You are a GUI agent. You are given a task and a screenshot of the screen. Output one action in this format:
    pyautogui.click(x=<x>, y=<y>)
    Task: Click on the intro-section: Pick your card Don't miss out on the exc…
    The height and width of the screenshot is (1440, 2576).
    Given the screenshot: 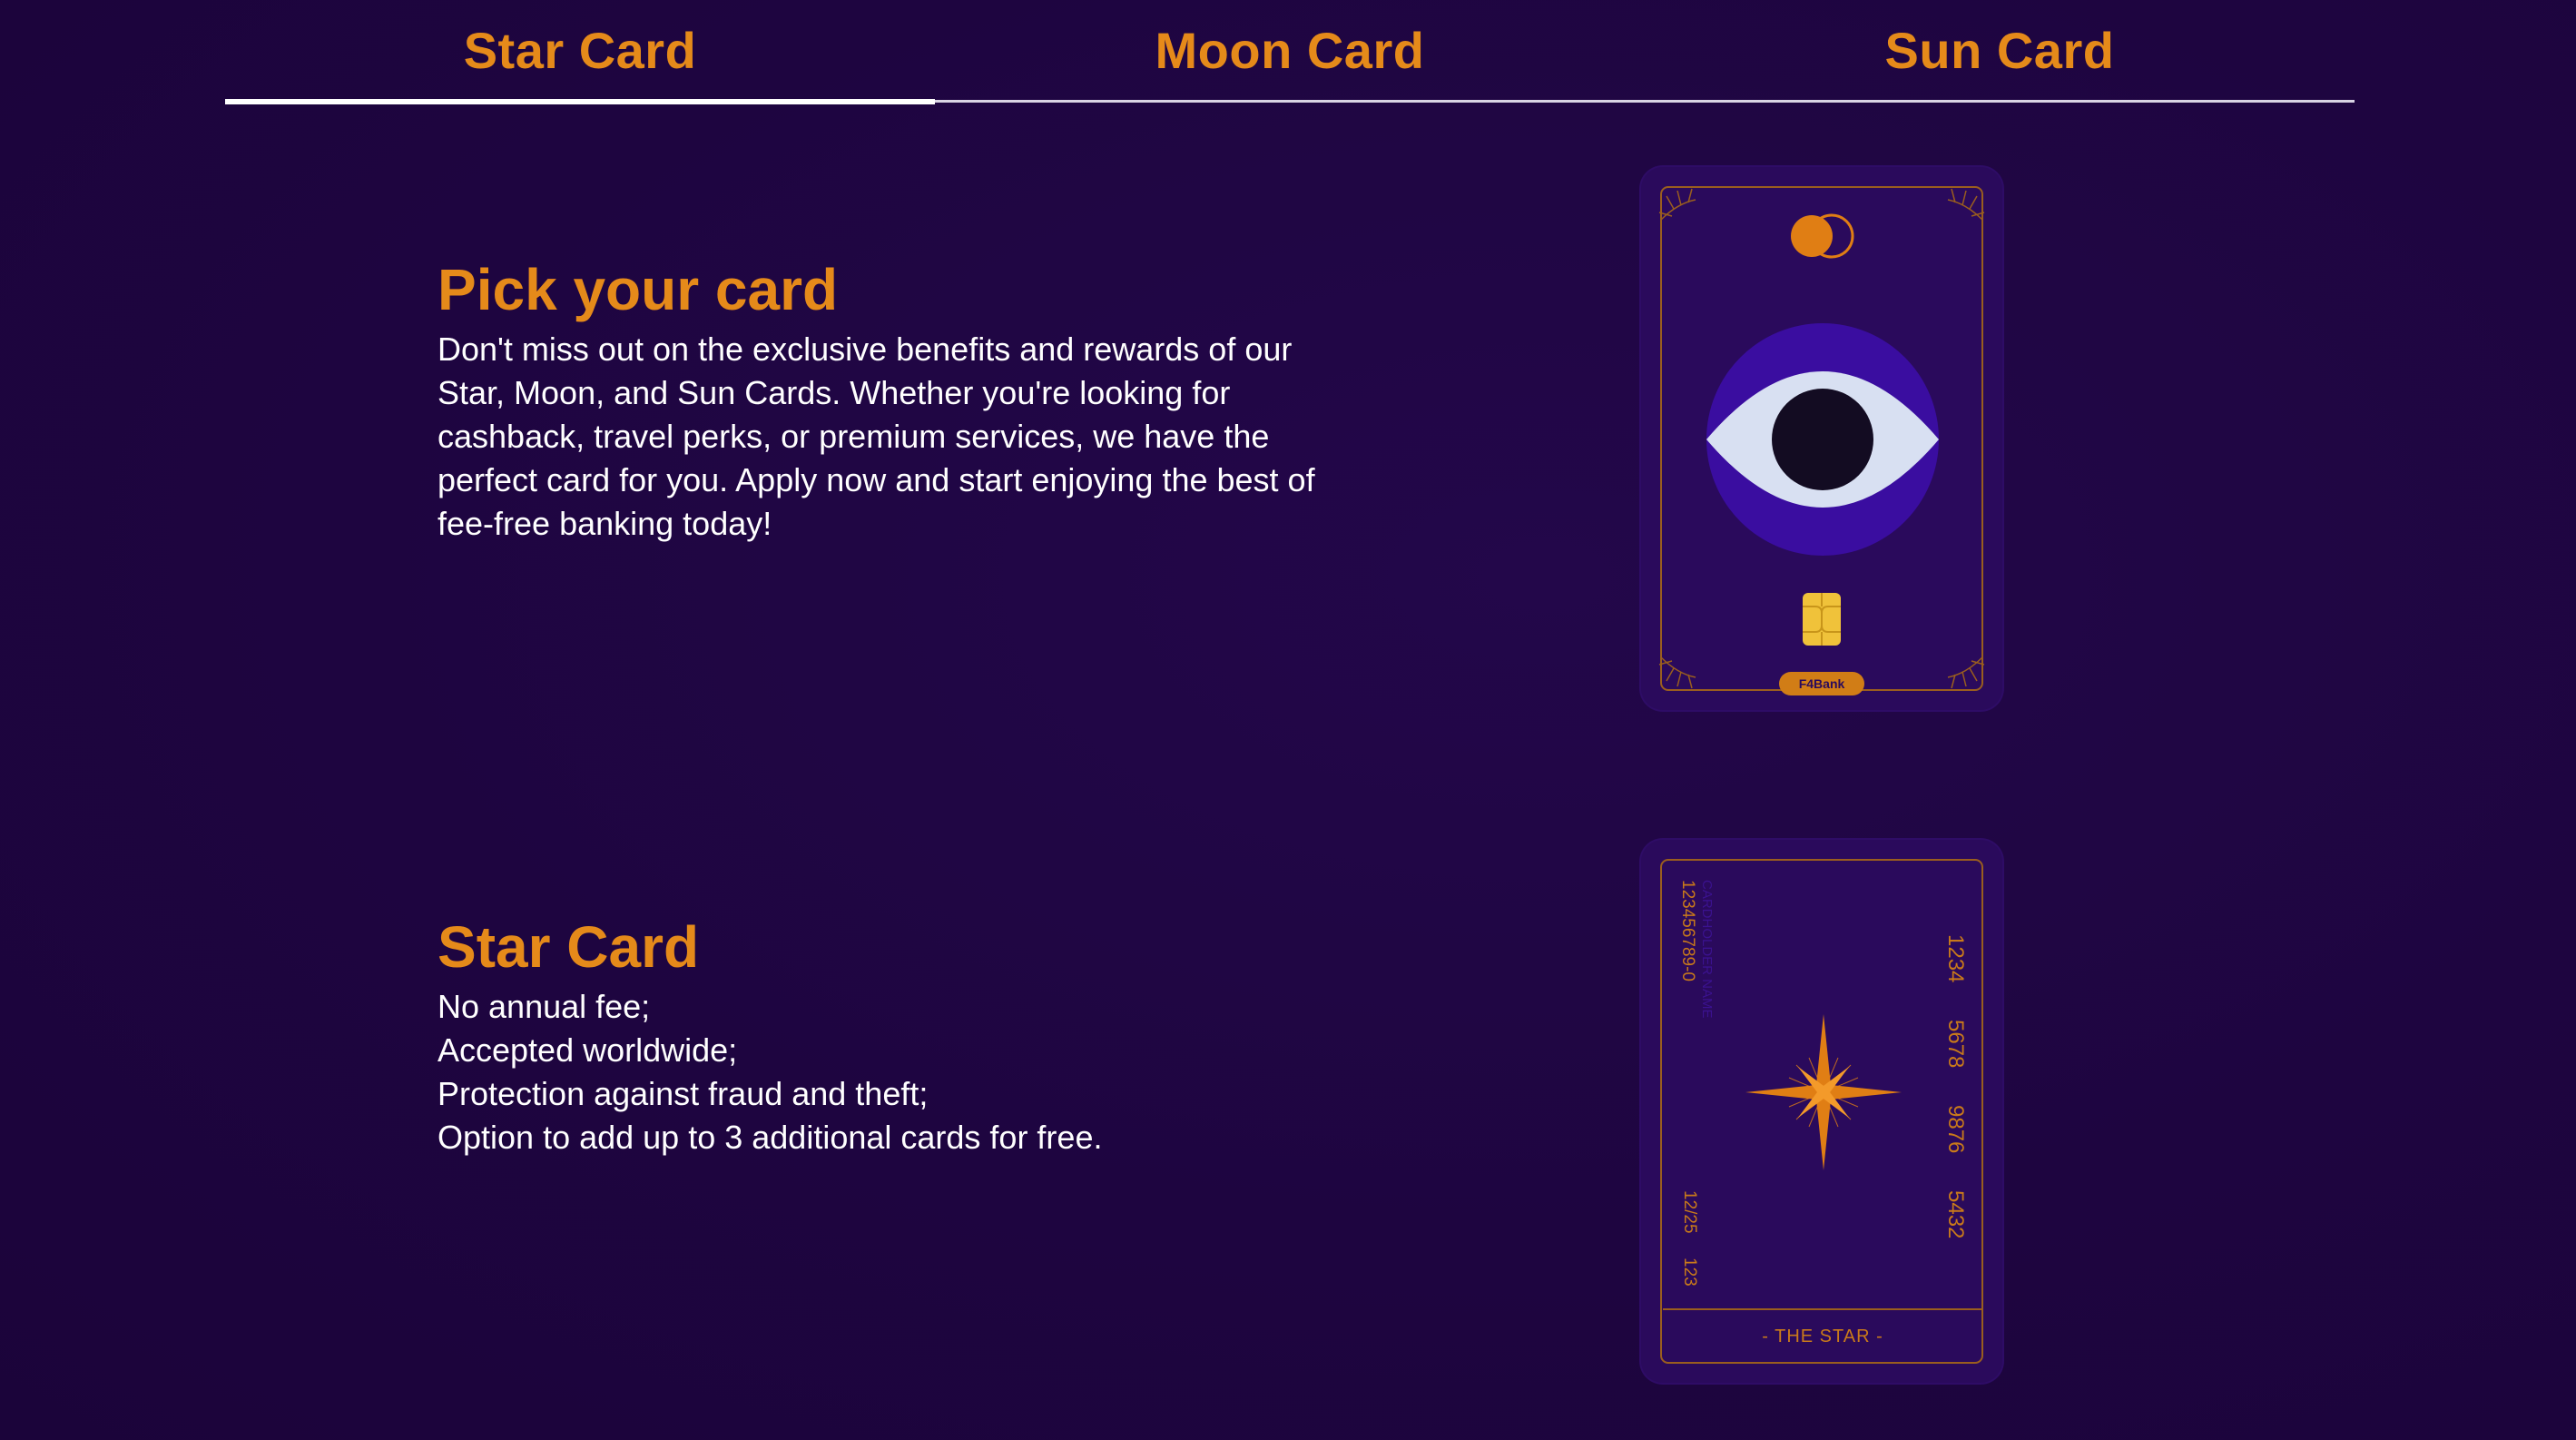 What is the action you would take?
    pyautogui.click(x=882, y=401)
    